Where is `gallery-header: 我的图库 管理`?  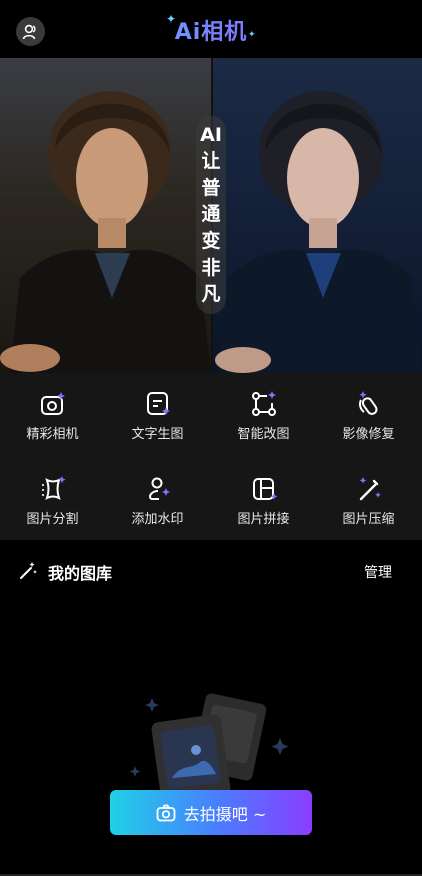
gallery-header: 我的图库 管理 is located at coordinates (211, 570).